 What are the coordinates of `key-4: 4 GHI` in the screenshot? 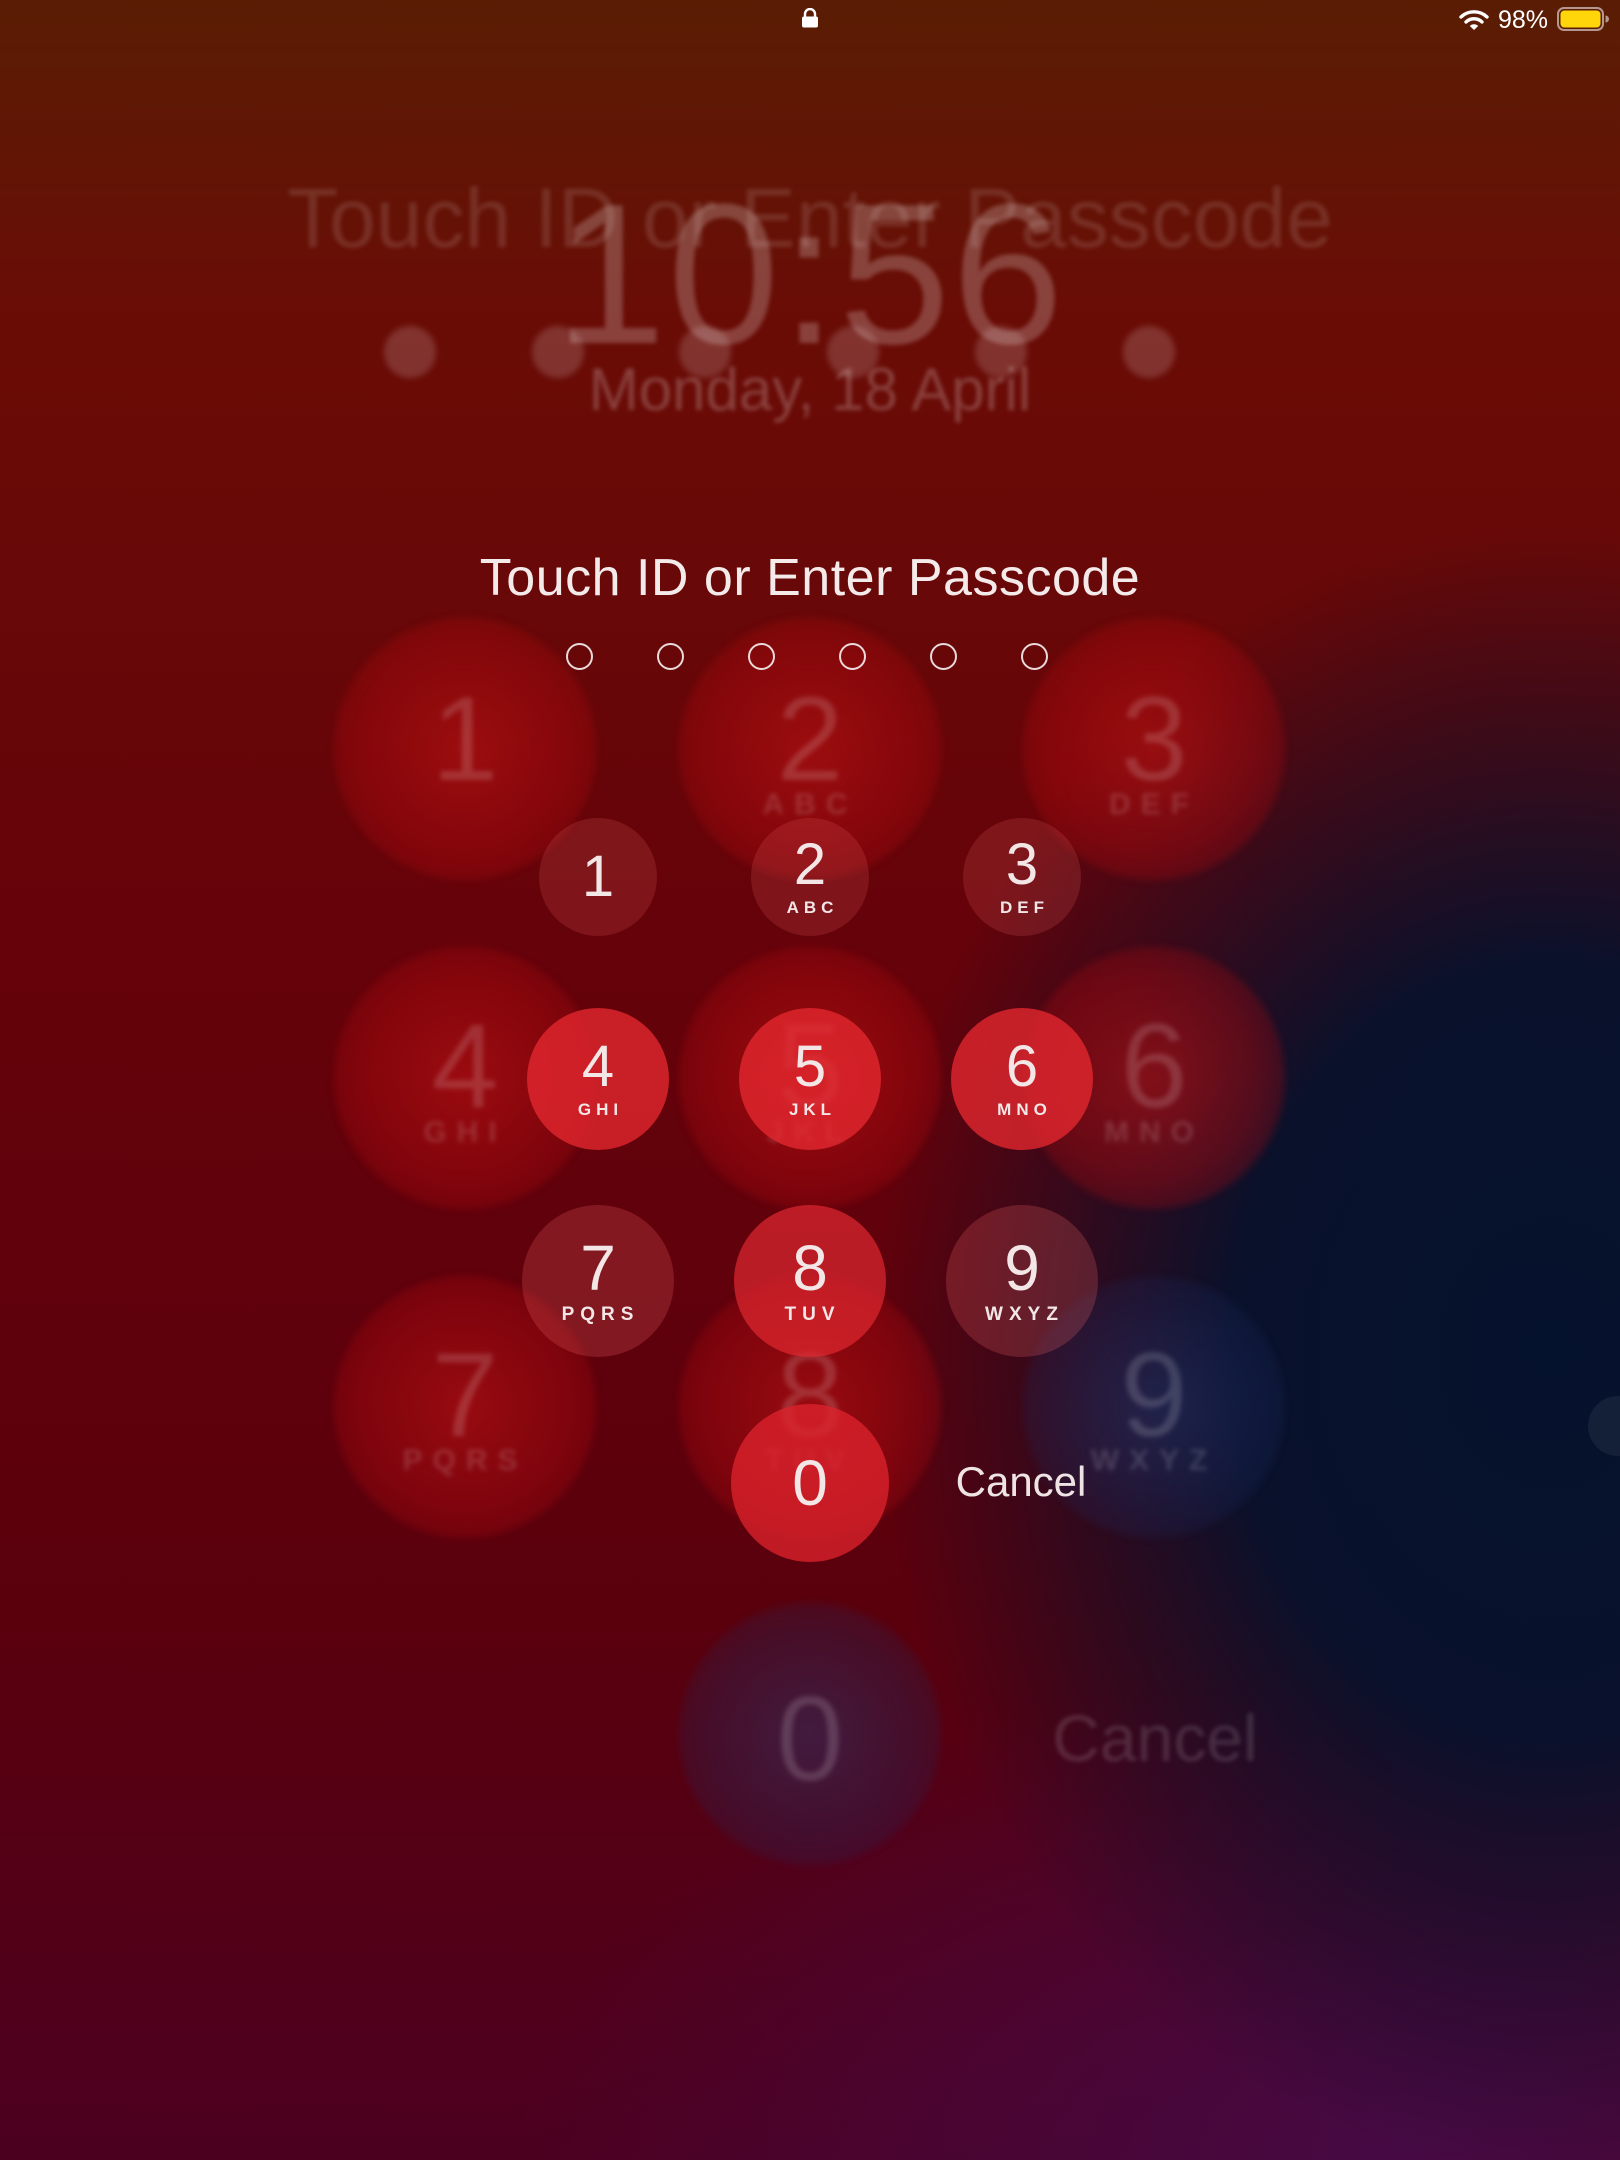 It's located at (598, 1079).